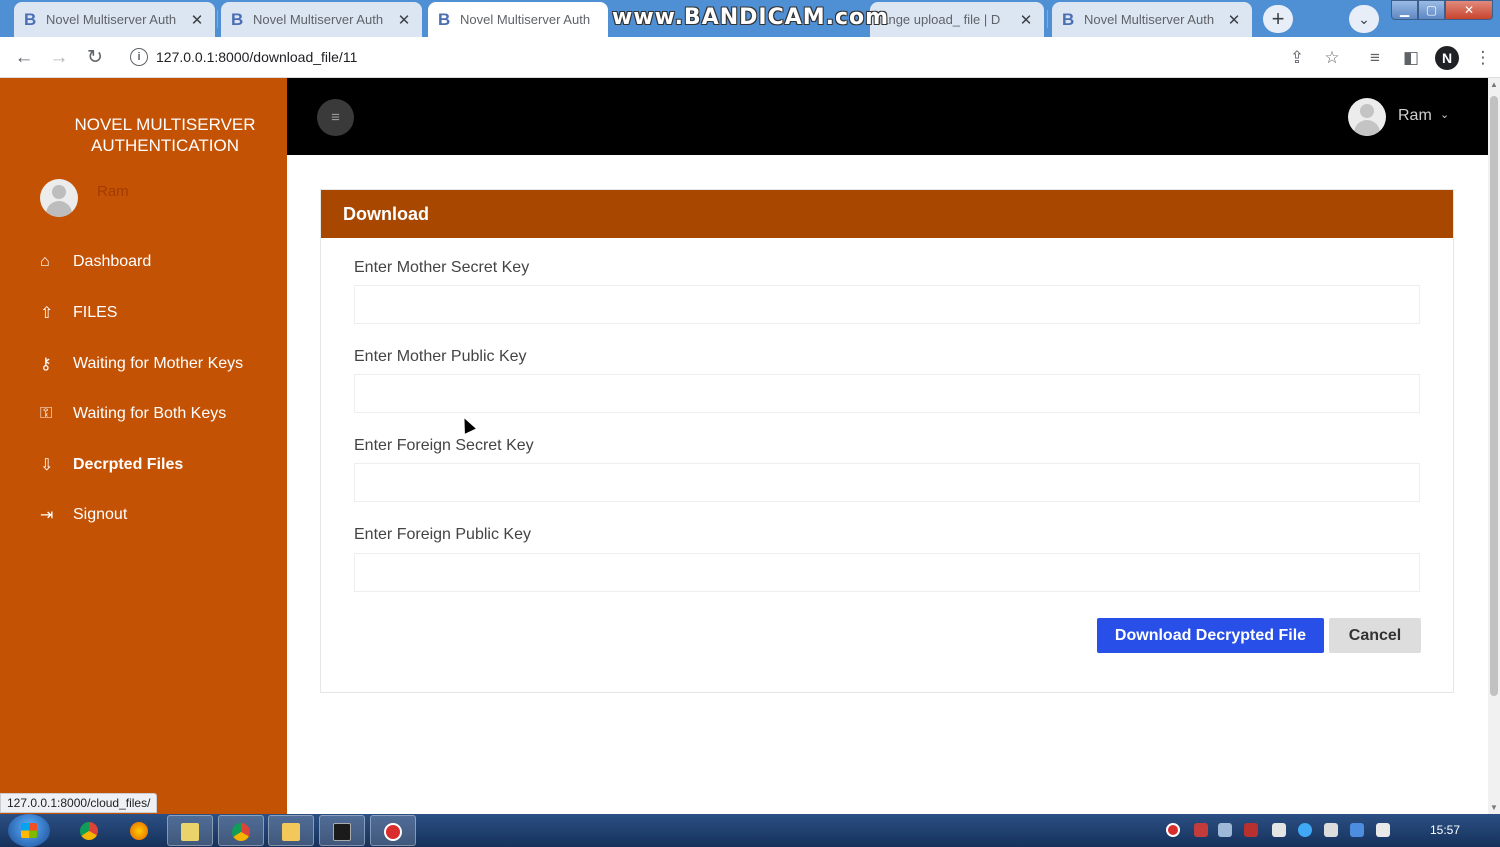  What do you see at coordinates (1375, 58) in the screenshot?
I see `reading-list-icon: ≡` at bounding box center [1375, 58].